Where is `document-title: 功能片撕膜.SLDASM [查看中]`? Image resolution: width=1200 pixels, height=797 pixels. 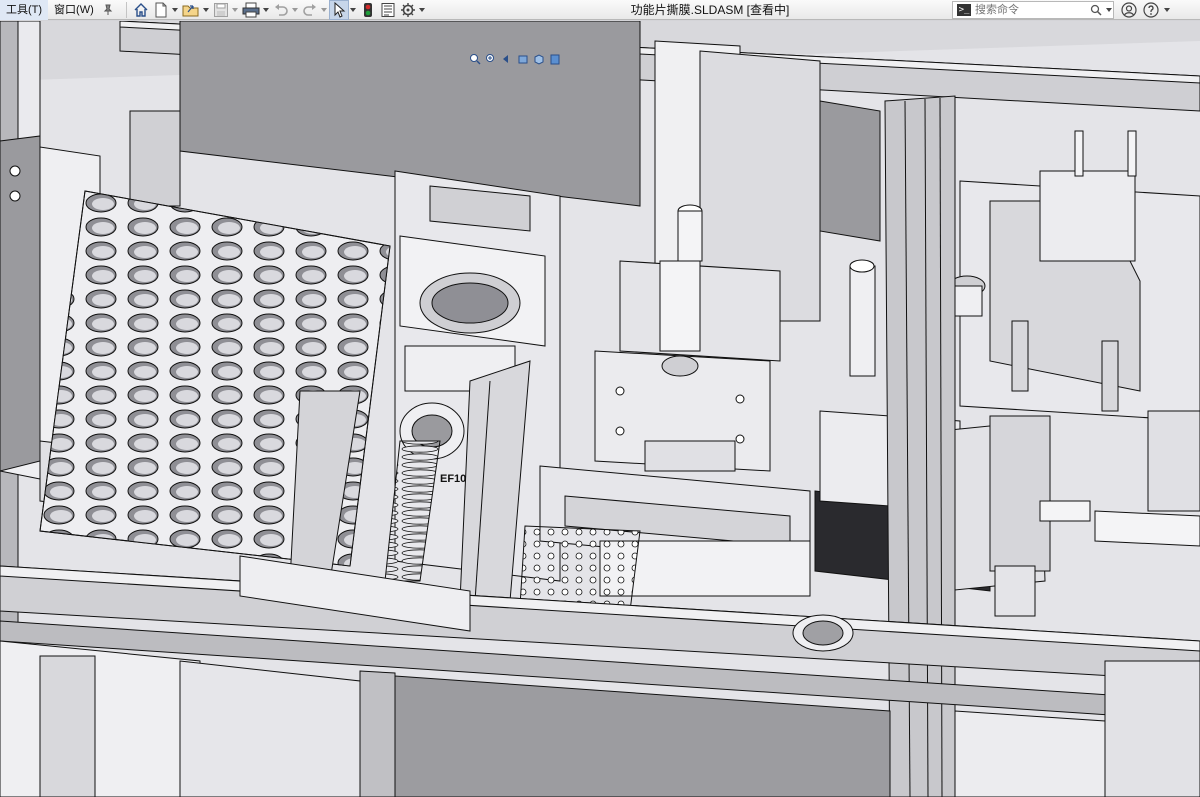 document-title: 功能片撕膜.SLDASM [查看中] is located at coordinates (710, 10).